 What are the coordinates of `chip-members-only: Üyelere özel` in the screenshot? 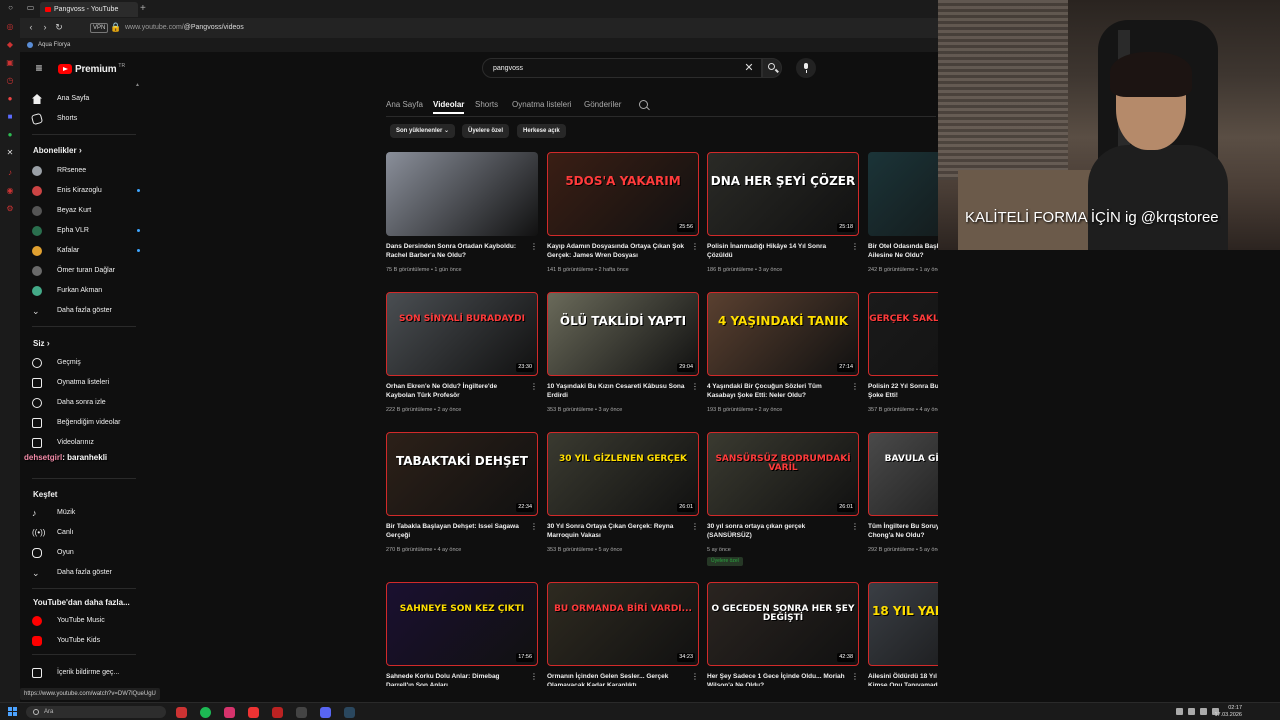 It's located at (486, 131).